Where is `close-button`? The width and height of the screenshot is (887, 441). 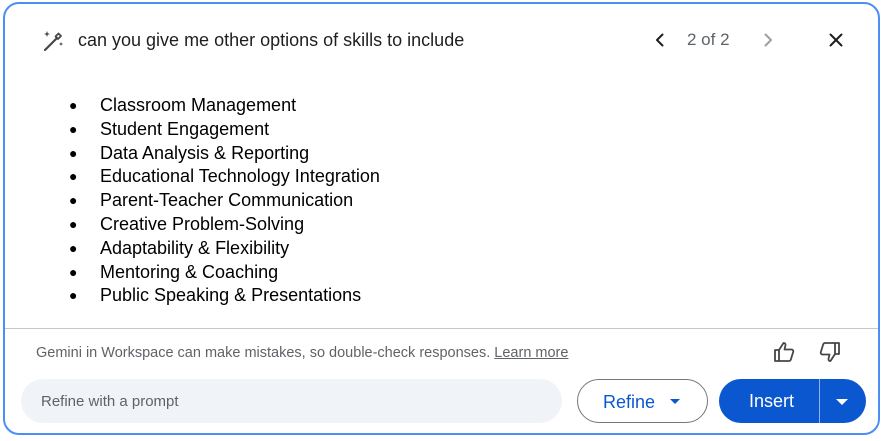
close-button is located at coordinates (836, 40).